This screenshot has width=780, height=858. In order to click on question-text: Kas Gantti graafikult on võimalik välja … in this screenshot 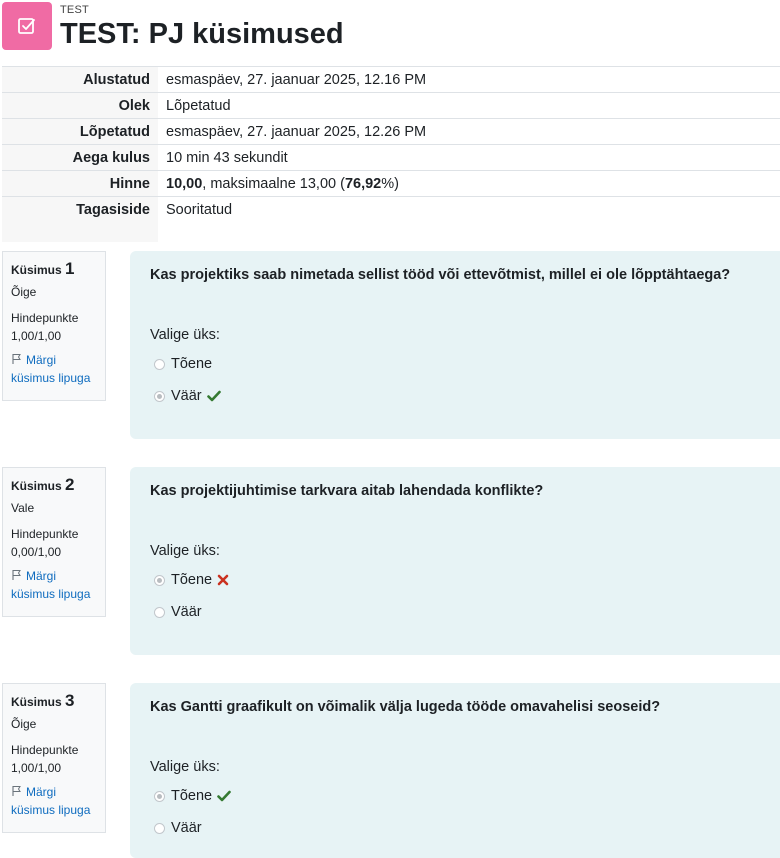, I will do `click(405, 707)`.